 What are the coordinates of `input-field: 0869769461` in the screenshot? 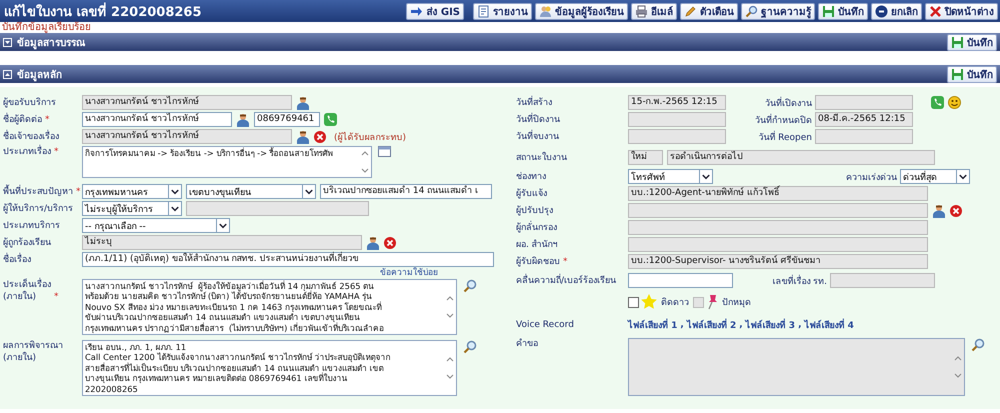 It's located at (287, 119).